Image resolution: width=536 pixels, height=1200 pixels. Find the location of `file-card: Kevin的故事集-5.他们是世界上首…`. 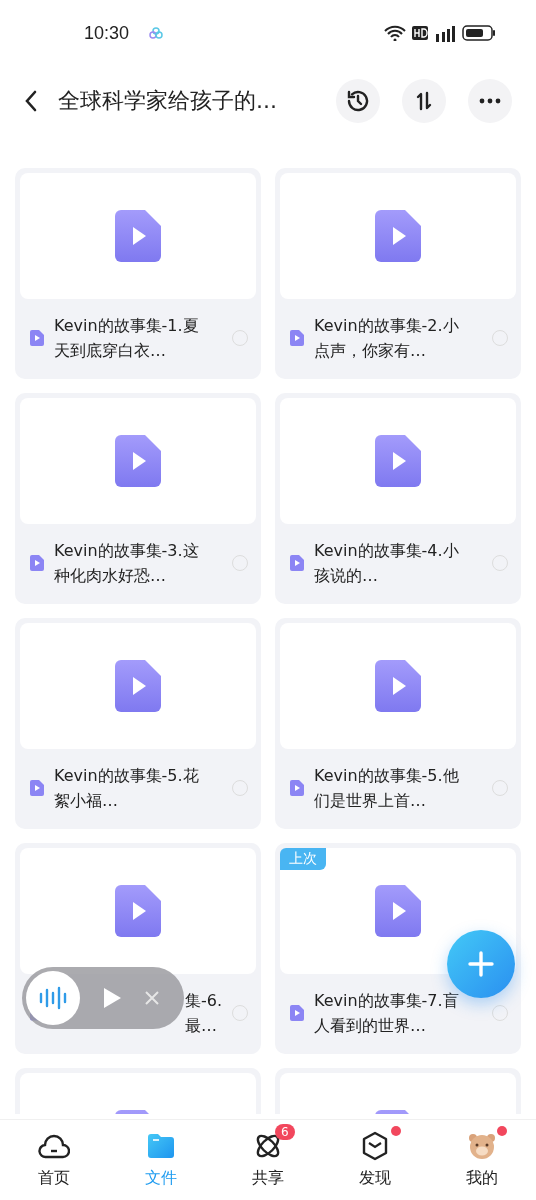

file-card: Kevin的故事集-5.他们是世界上首… is located at coordinates (398, 723).